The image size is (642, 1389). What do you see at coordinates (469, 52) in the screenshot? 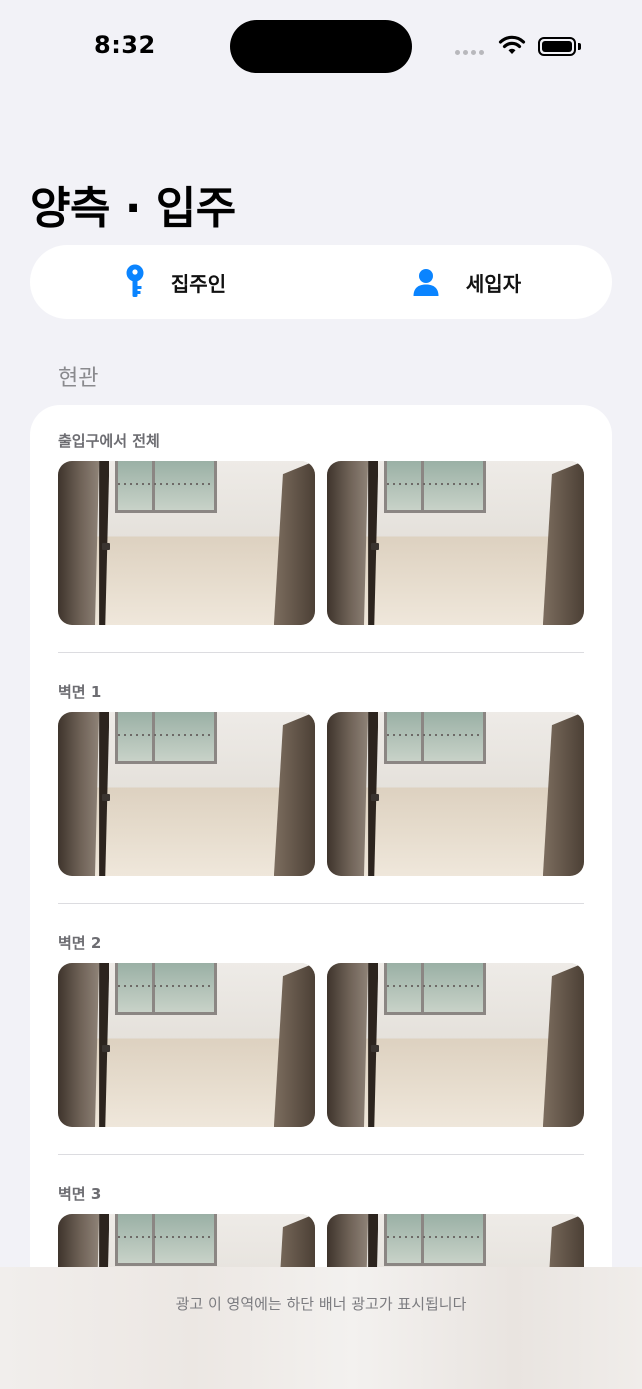
I see `cellular-signal-icon` at bounding box center [469, 52].